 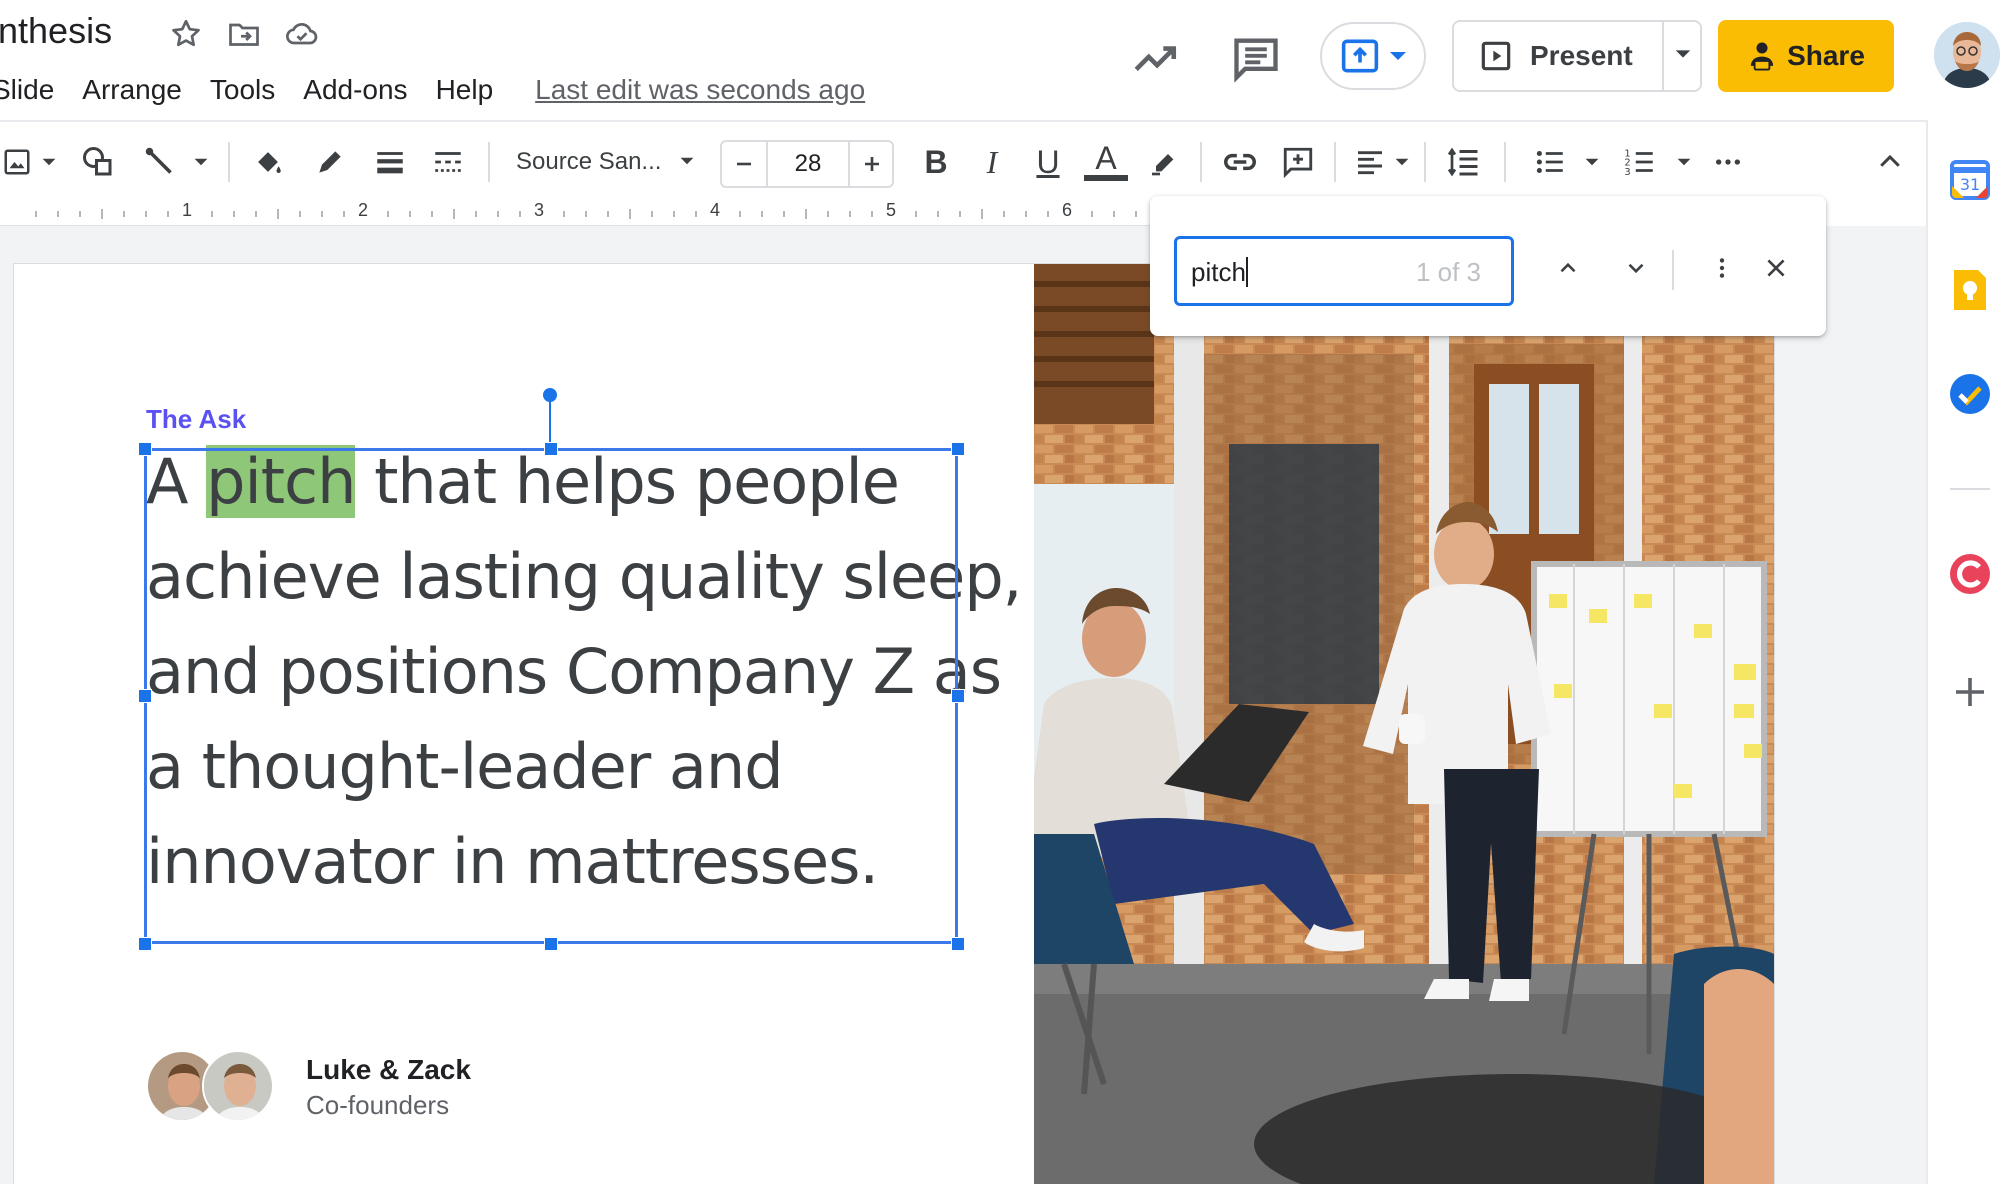 I want to click on border-dash-icon, so click(x=448, y=162).